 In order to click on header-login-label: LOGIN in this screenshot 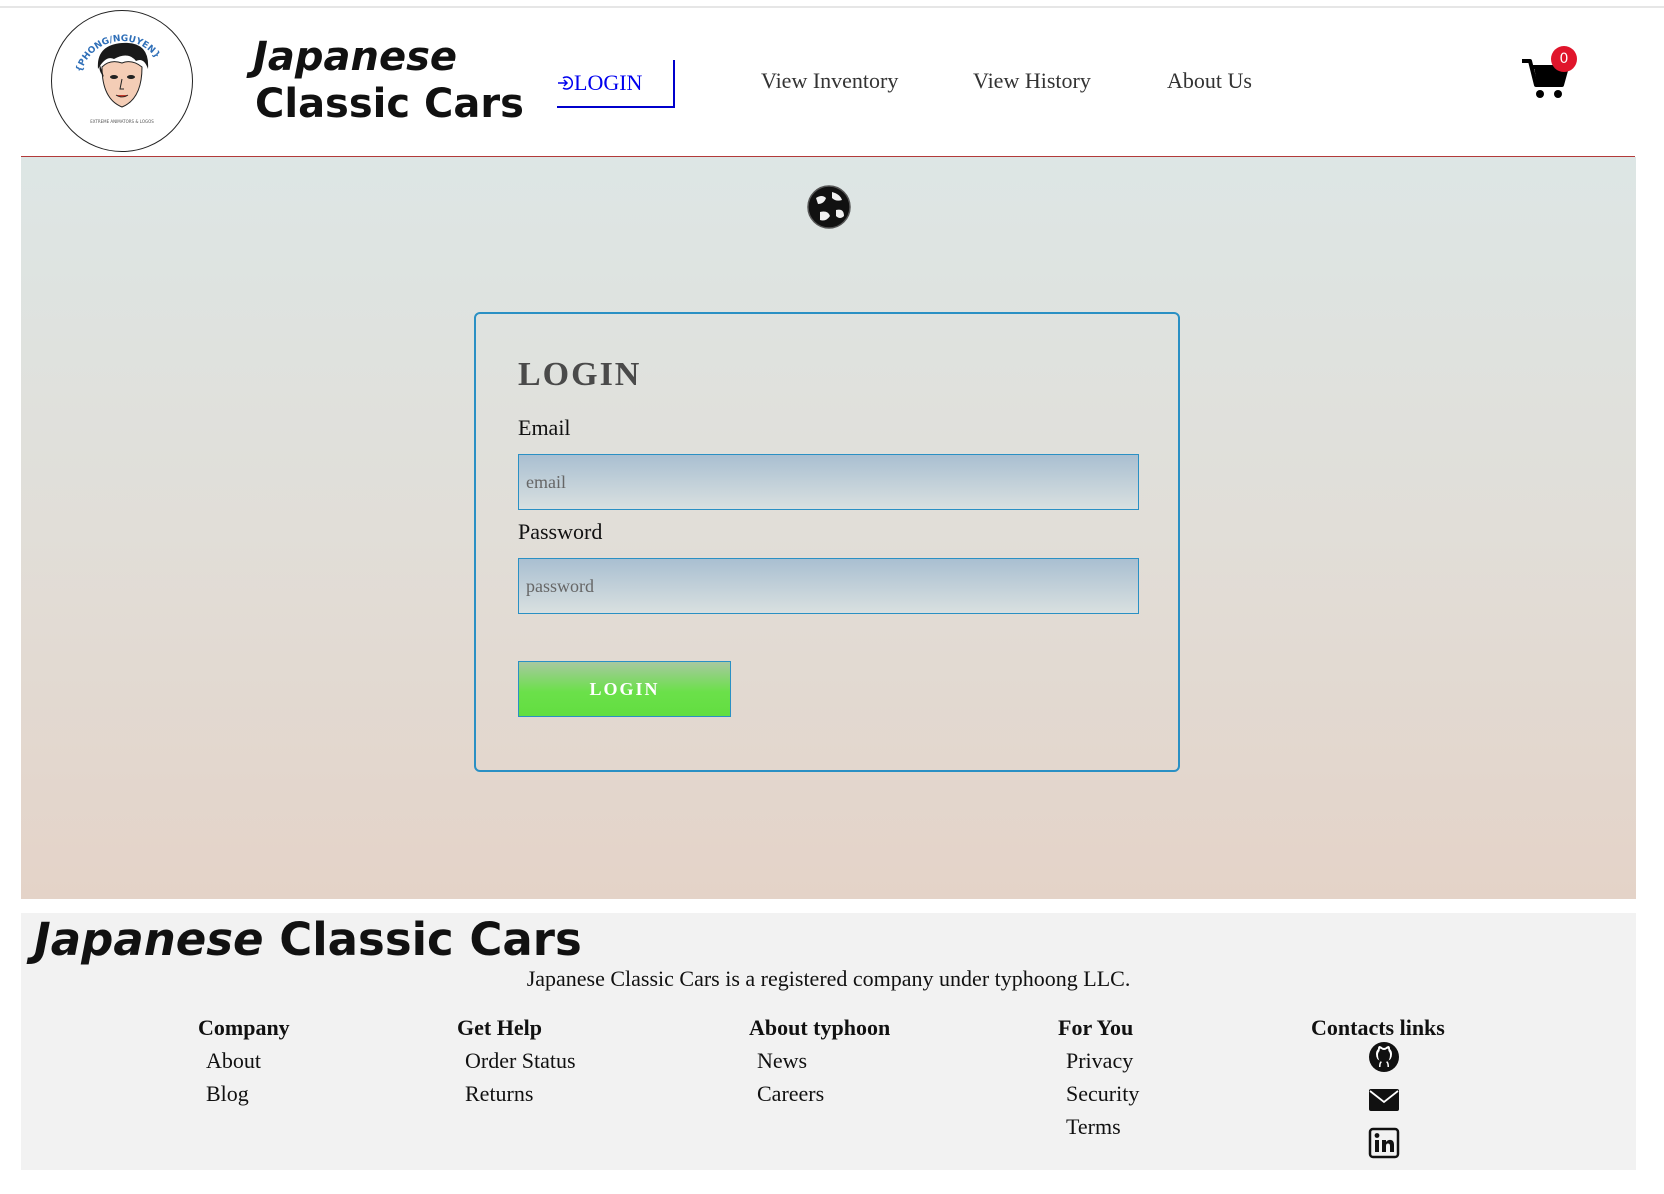, I will do `click(608, 82)`.